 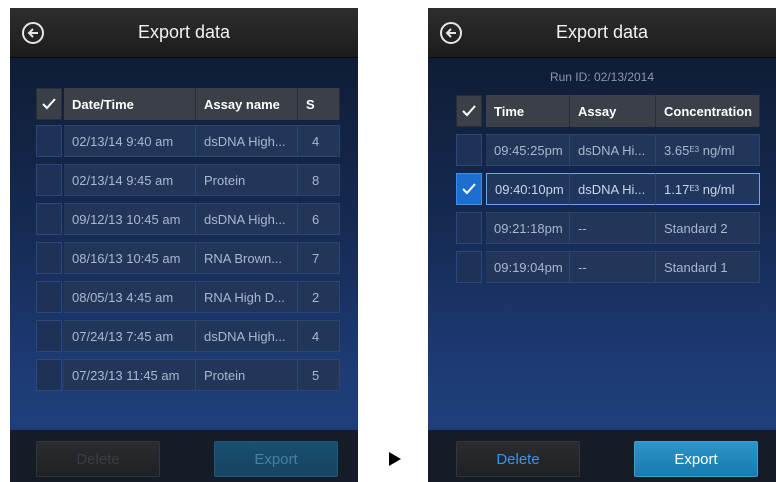 I want to click on table-row: 07/23/13 11:45 am Protein 5, so click(x=188, y=375).